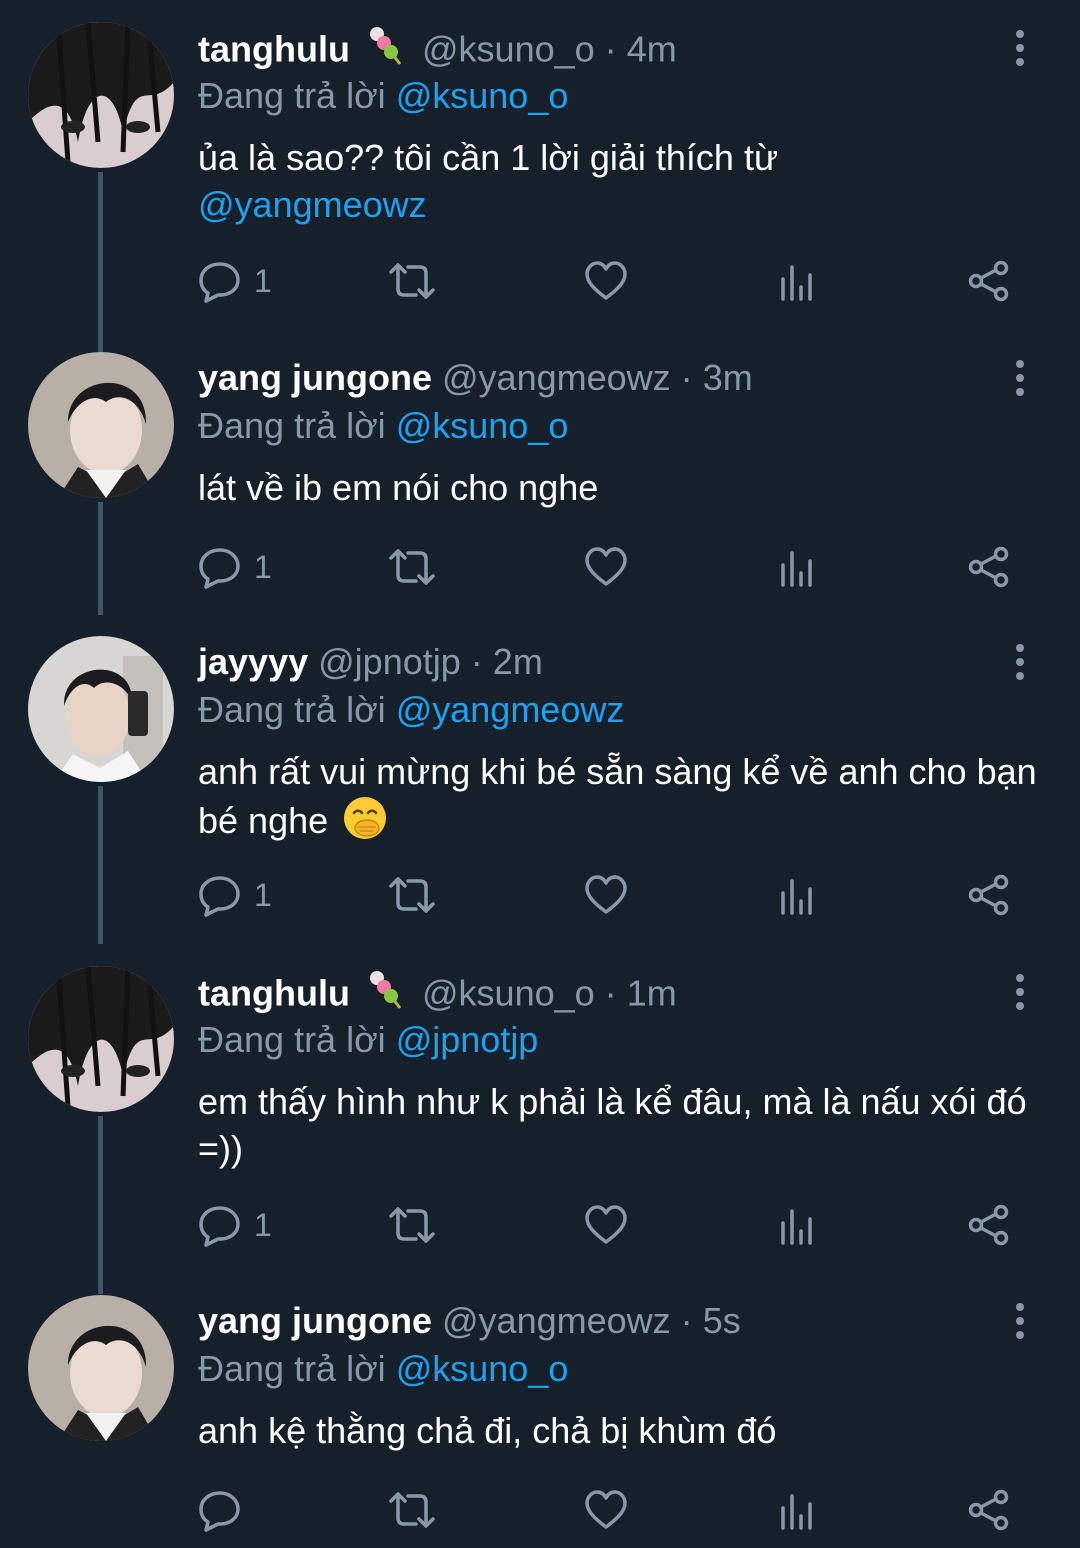 The height and width of the screenshot is (1548, 1080). What do you see at coordinates (728, 377) in the screenshot?
I see `timestamp: 3m` at bounding box center [728, 377].